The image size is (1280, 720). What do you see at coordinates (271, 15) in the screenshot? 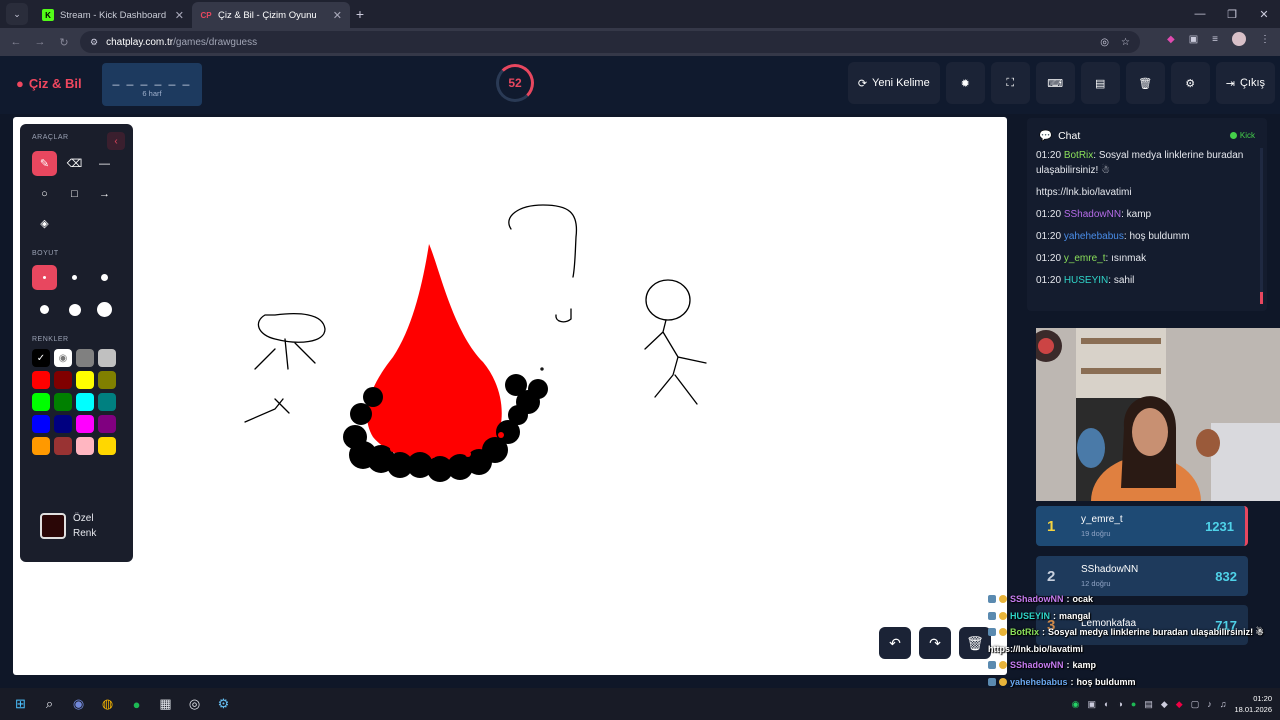
I see `tab-ciz-bil: CP Çiz & Bil - Çizim Oyunu ✕` at bounding box center [271, 15].